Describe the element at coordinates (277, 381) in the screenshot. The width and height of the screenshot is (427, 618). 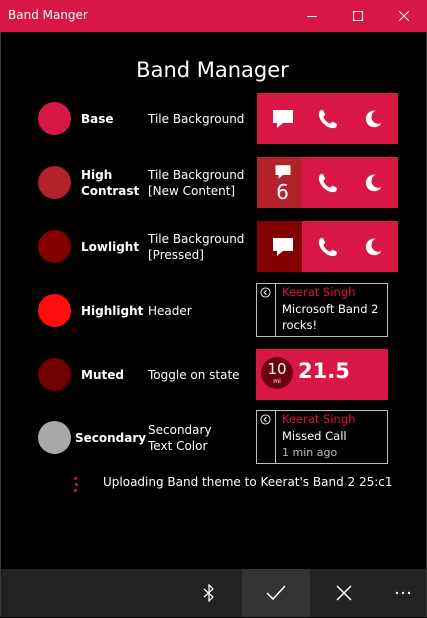
I see `badge-unit: mi` at that location.